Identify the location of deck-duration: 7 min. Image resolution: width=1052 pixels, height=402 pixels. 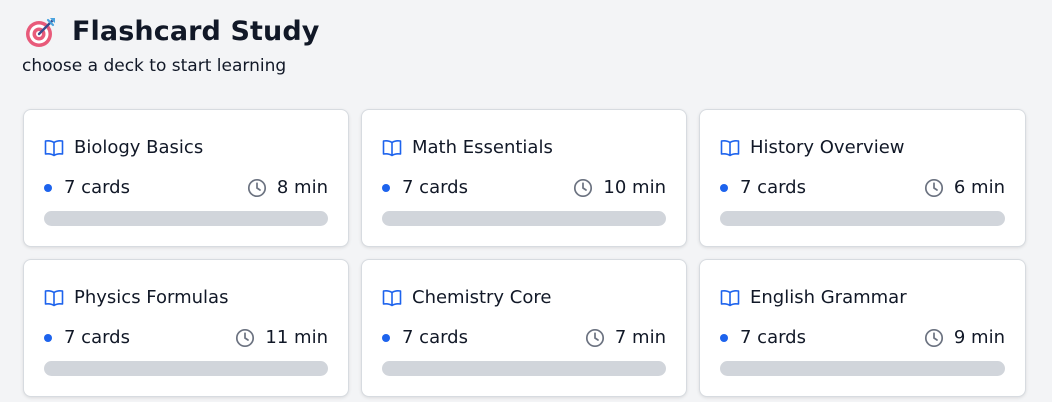
(625, 338).